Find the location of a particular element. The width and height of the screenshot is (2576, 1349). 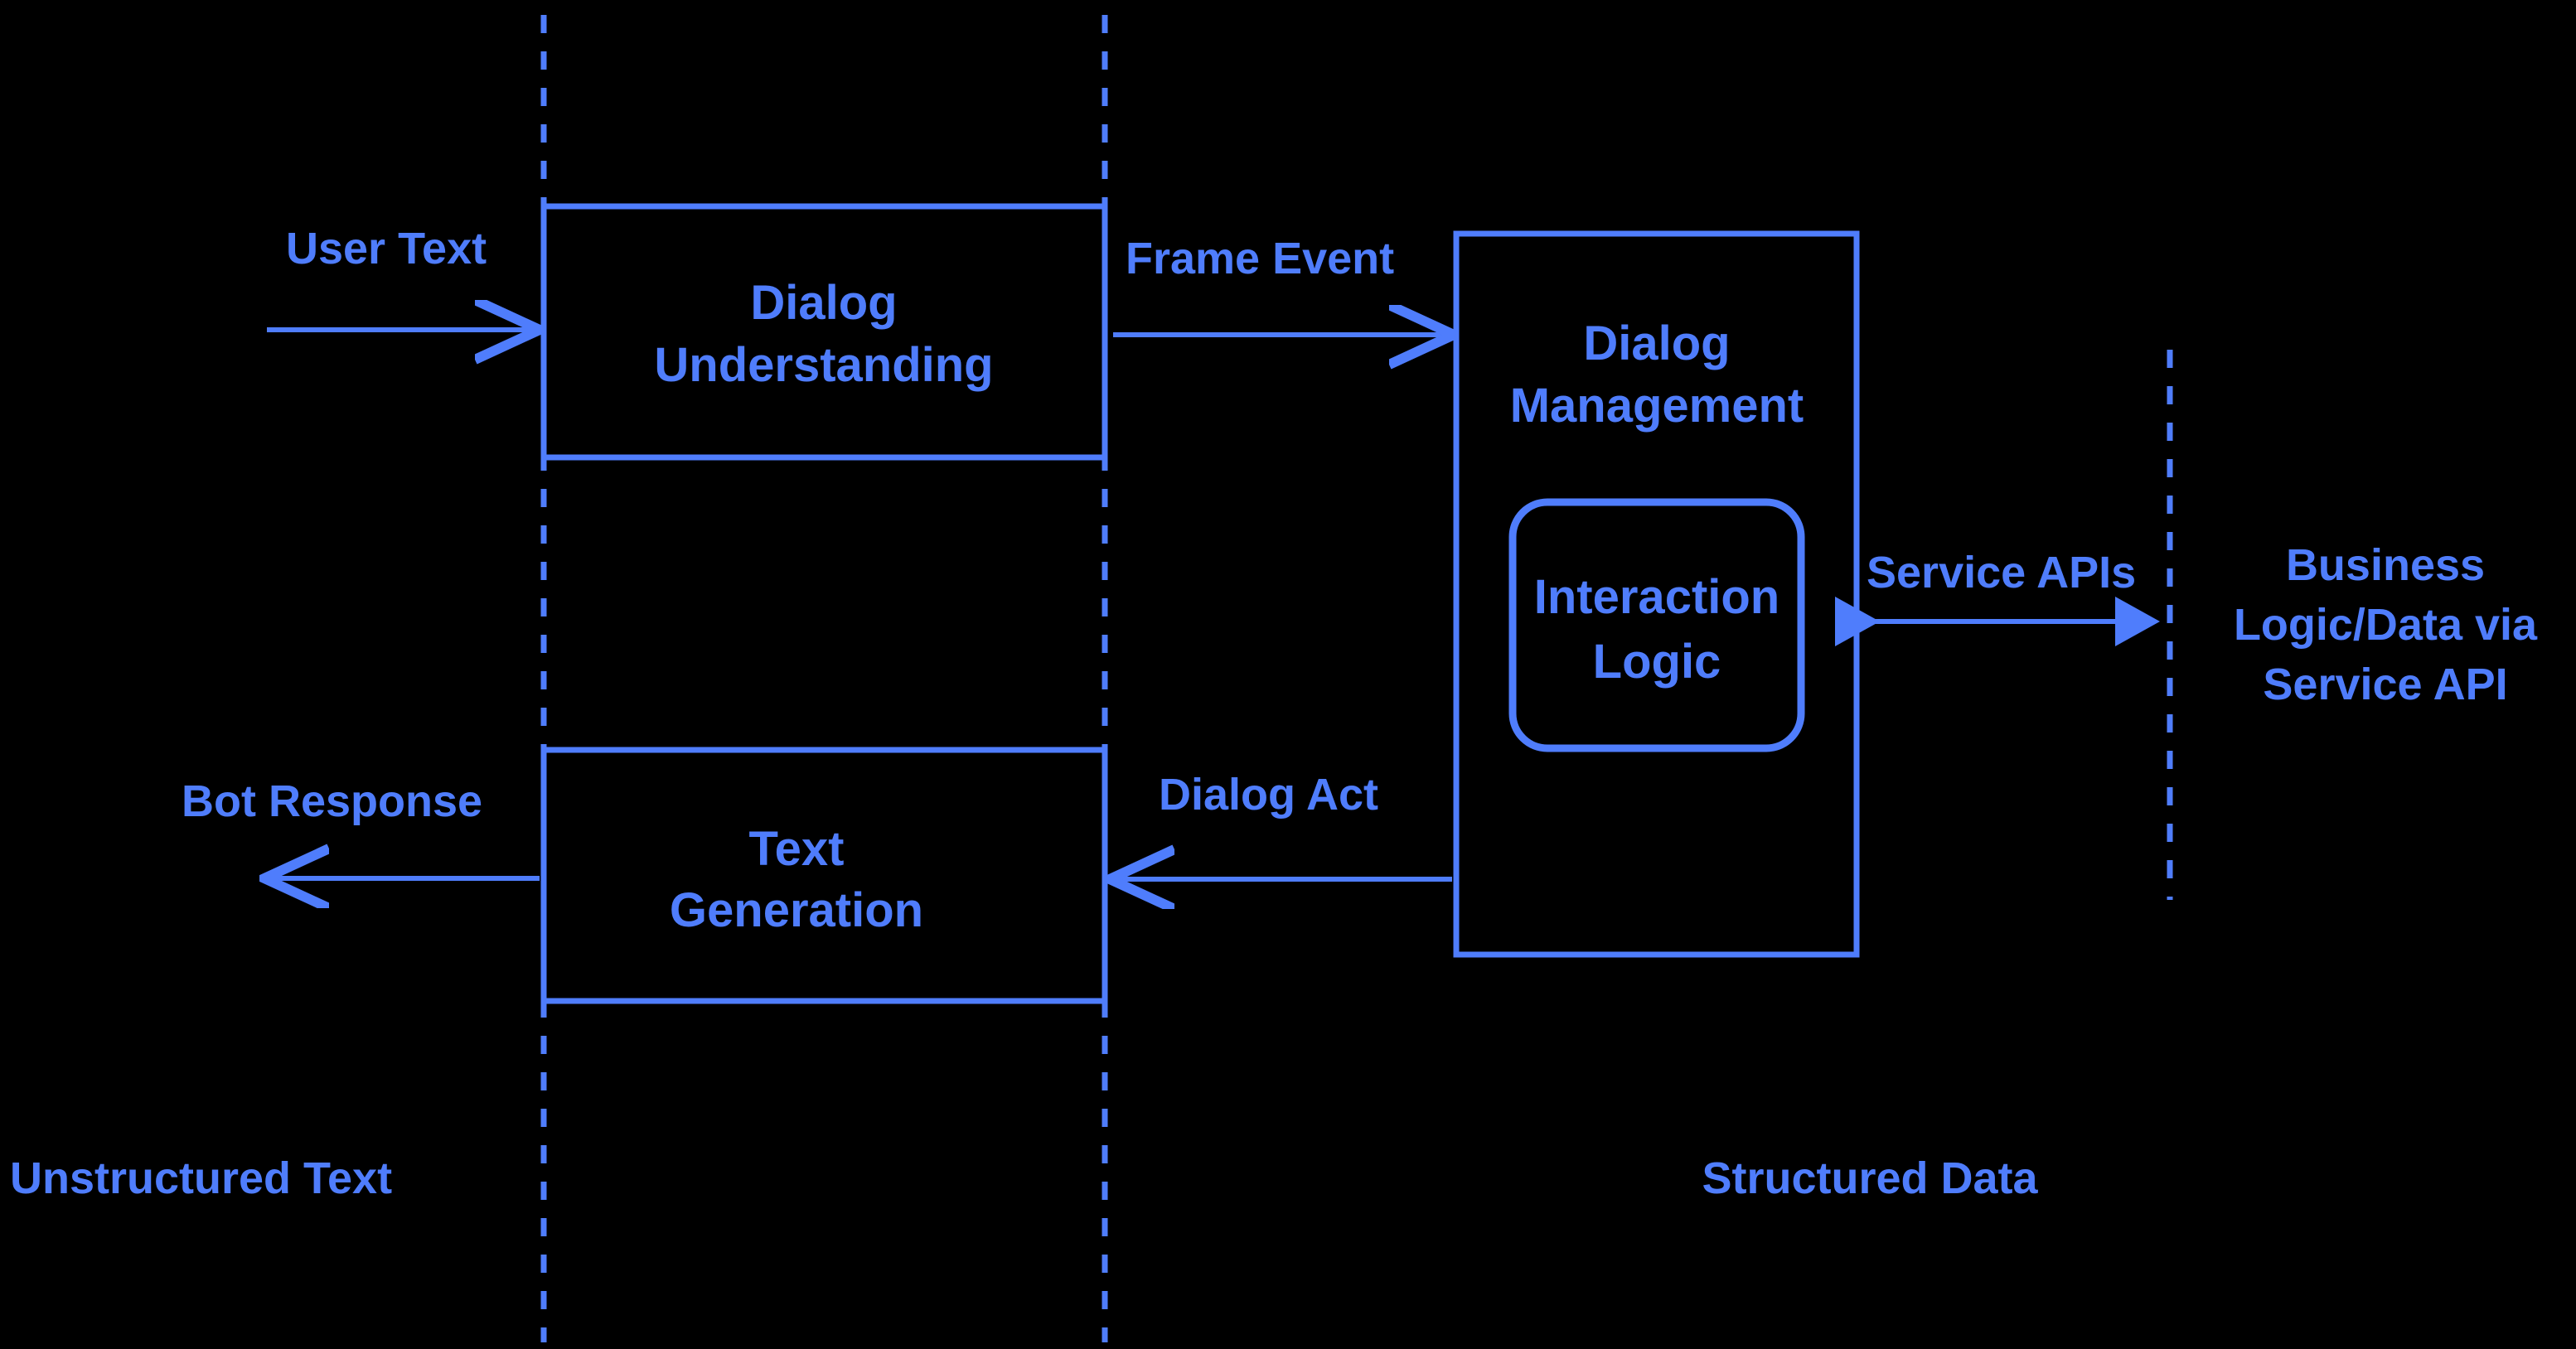

edge-bot-response-label: Bot Response is located at coordinates (332, 801).